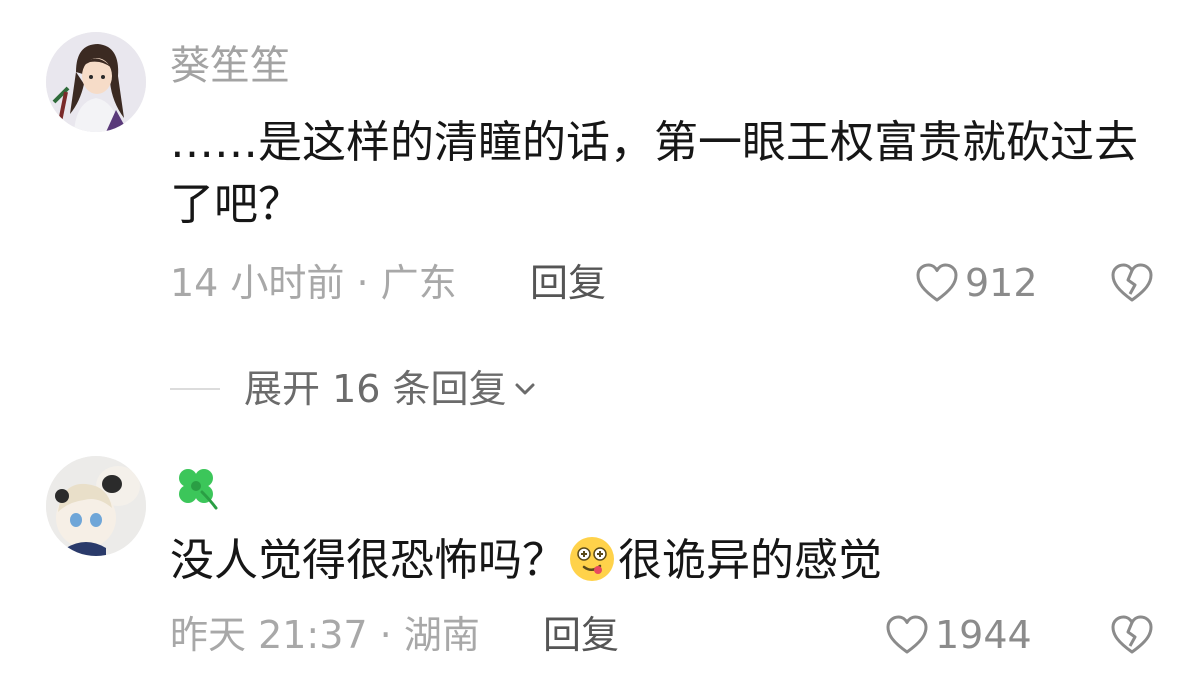 Image resolution: width=1200 pixels, height=673 pixels. What do you see at coordinates (368, 560) in the screenshot?
I see `comment-text-part1: 没人觉得很恐怖吗？` at bounding box center [368, 560].